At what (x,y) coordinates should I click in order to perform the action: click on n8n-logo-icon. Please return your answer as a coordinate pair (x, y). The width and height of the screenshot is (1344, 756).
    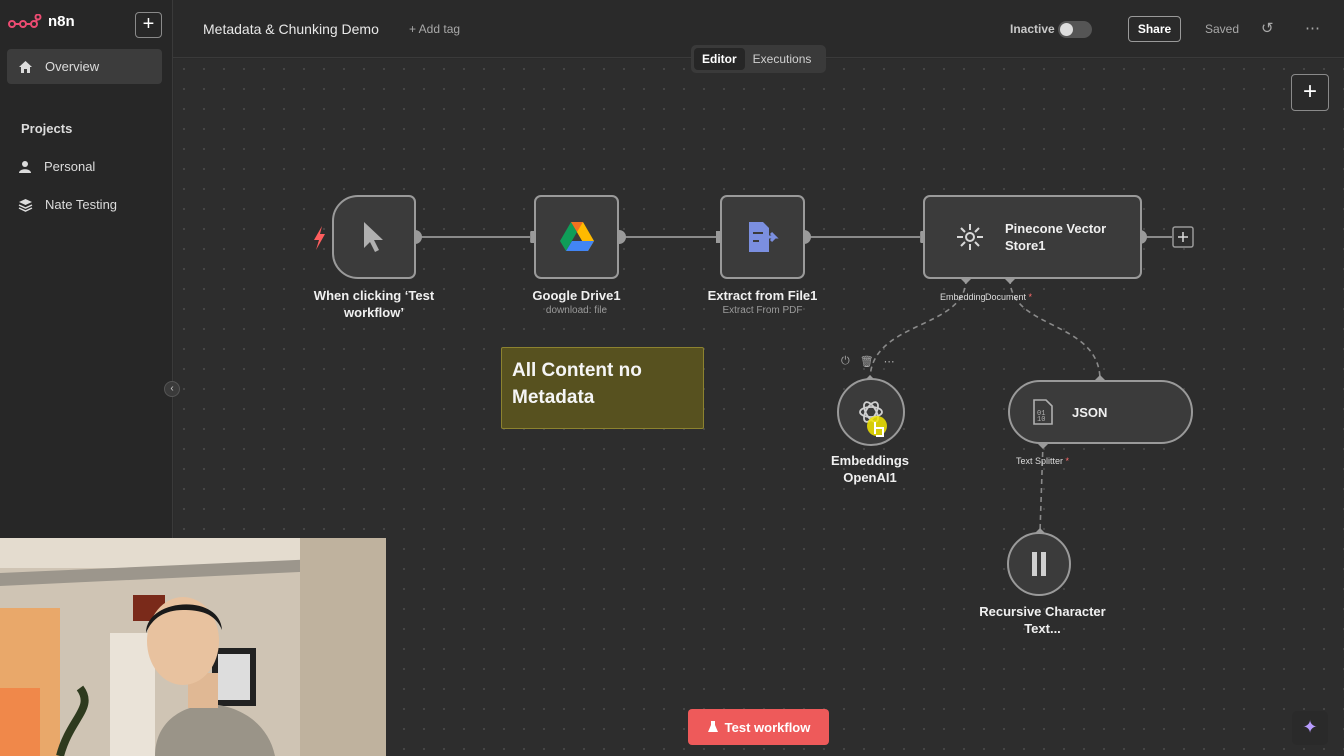
    Looking at the image, I should click on (25, 20).